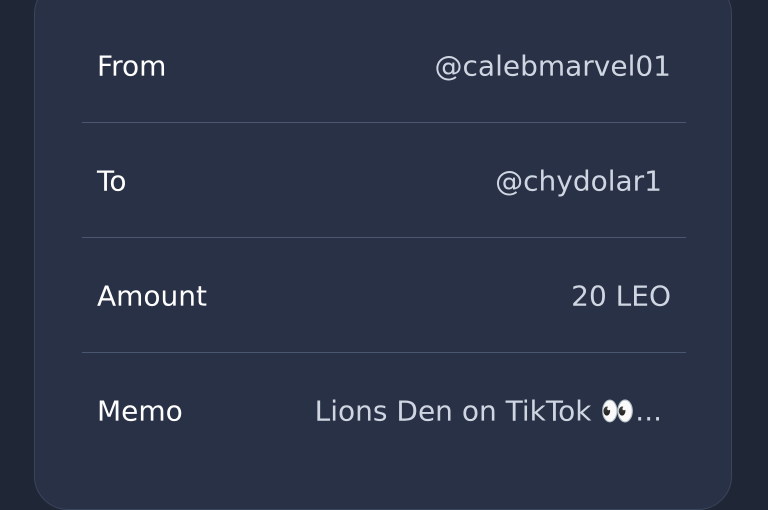  Describe the element at coordinates (578, 180) in the screenshot. I see `to-value: @chydolar1` at that location.